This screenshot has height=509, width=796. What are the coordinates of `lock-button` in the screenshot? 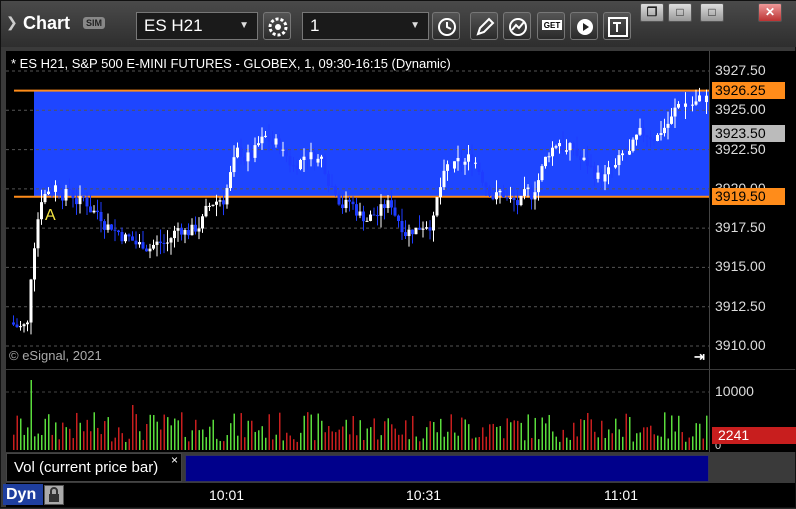 It's located at (54, 495).